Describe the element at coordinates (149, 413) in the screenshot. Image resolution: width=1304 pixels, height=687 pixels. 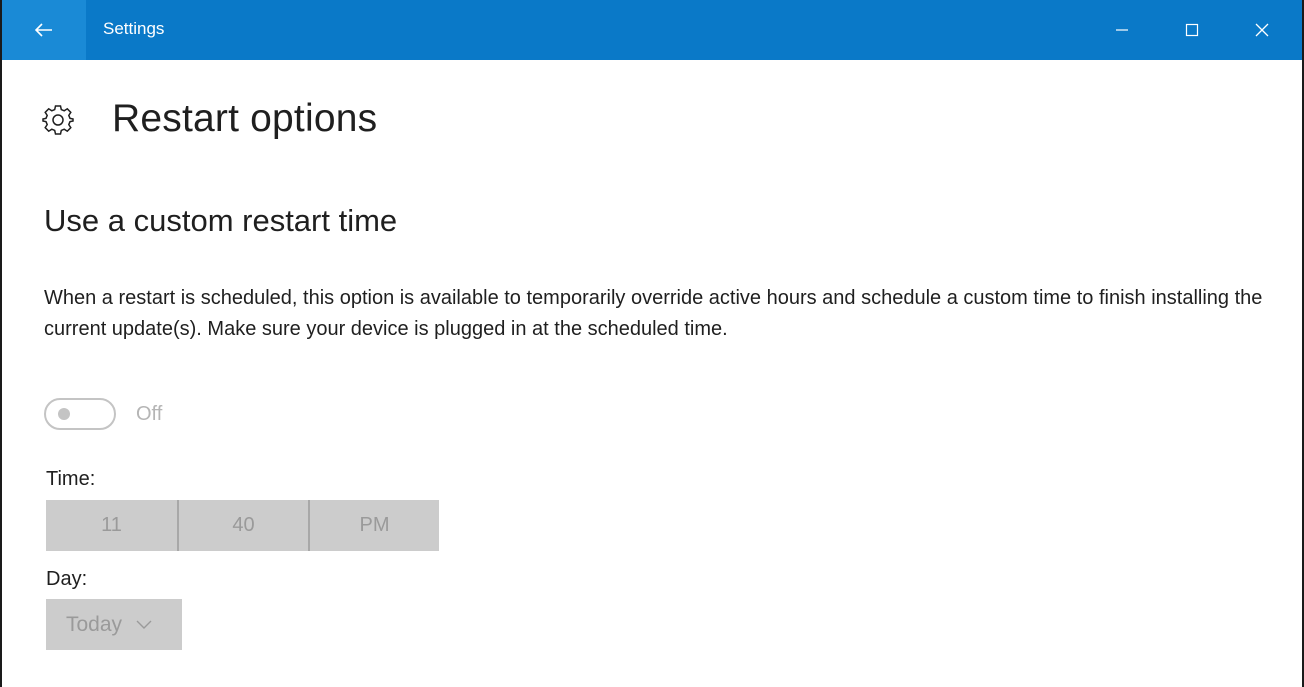
I see `toggle-state-label: Off` at that location.